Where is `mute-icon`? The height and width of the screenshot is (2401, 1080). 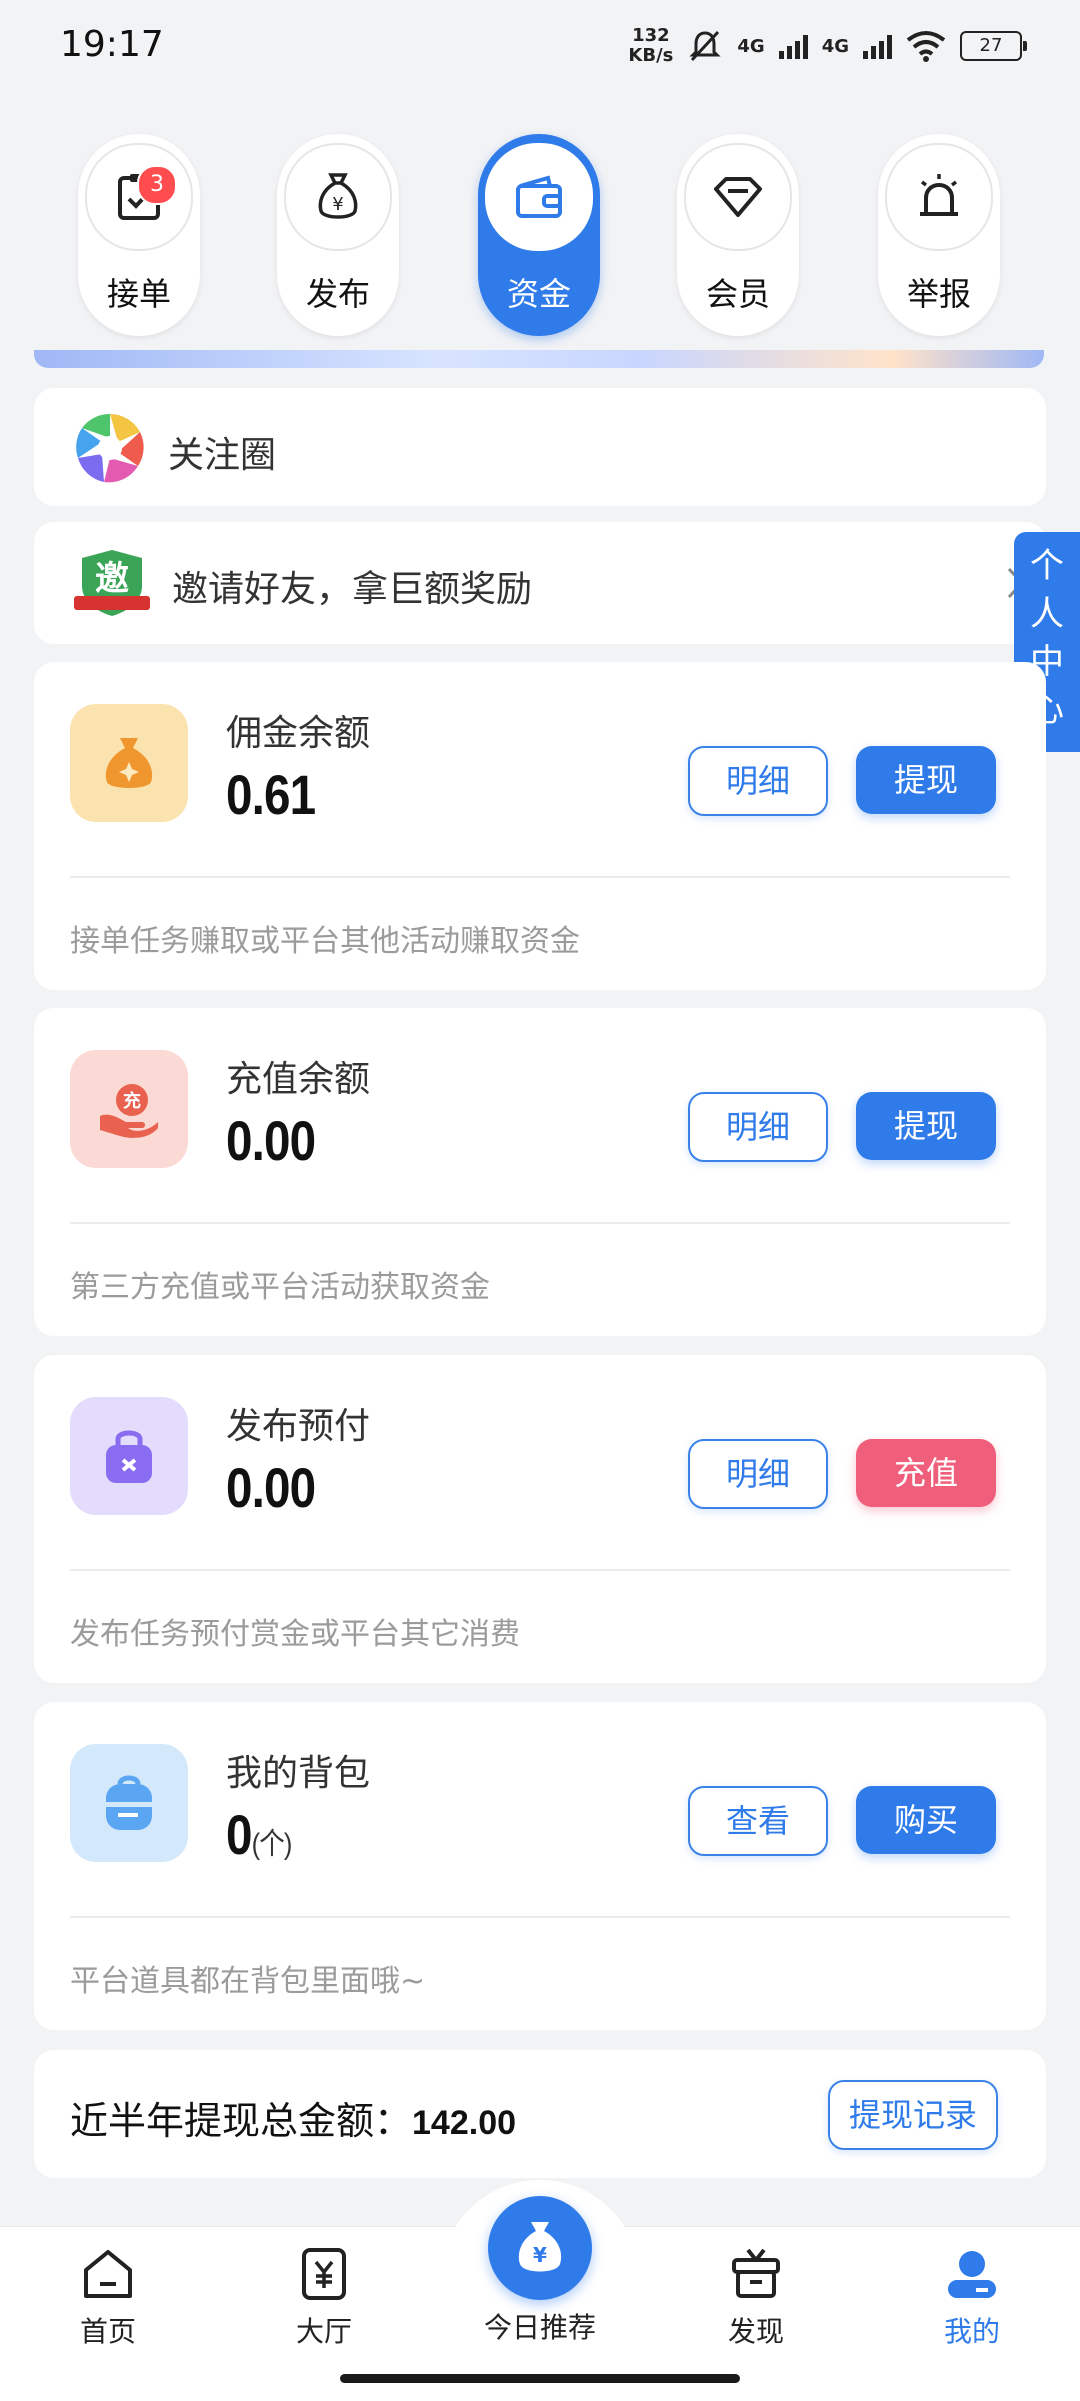 mute-icon is located at coordinates (705, 46).